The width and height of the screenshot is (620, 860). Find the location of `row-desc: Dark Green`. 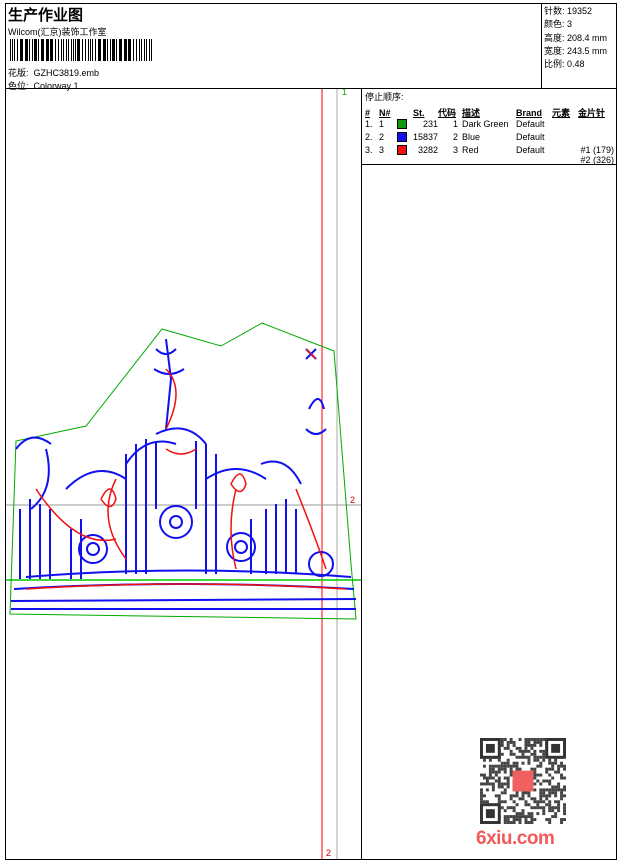

row-desc: Dark Green is located at coordinates (485, 124).